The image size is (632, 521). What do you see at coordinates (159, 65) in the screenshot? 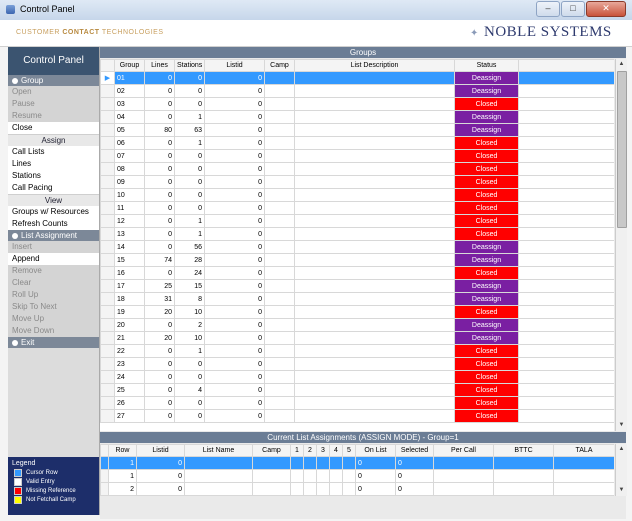
I see `column-header-lines: Lines` at bounding box center [159, 65].